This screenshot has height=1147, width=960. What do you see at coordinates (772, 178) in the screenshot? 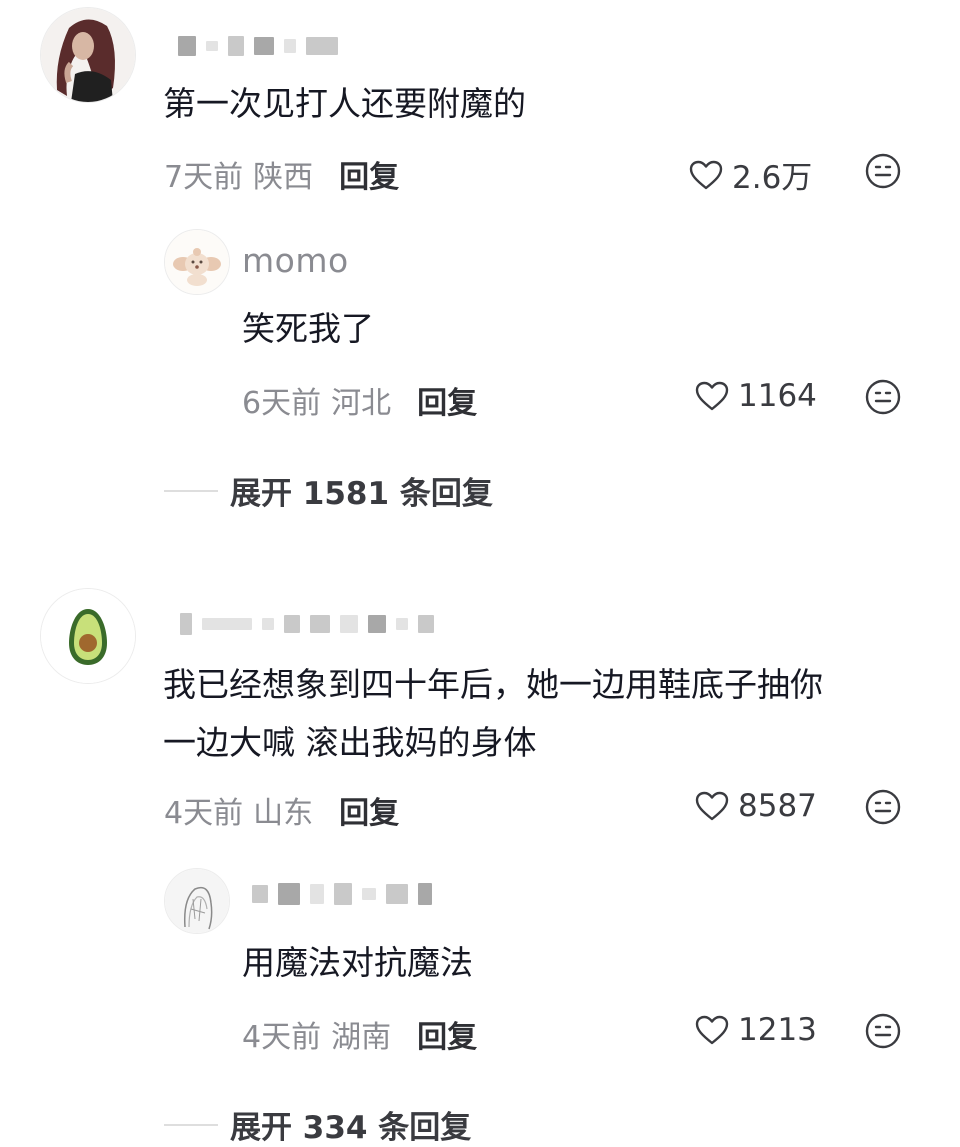
I see `like-count: 2.6万` at bounding box center [772, 178].